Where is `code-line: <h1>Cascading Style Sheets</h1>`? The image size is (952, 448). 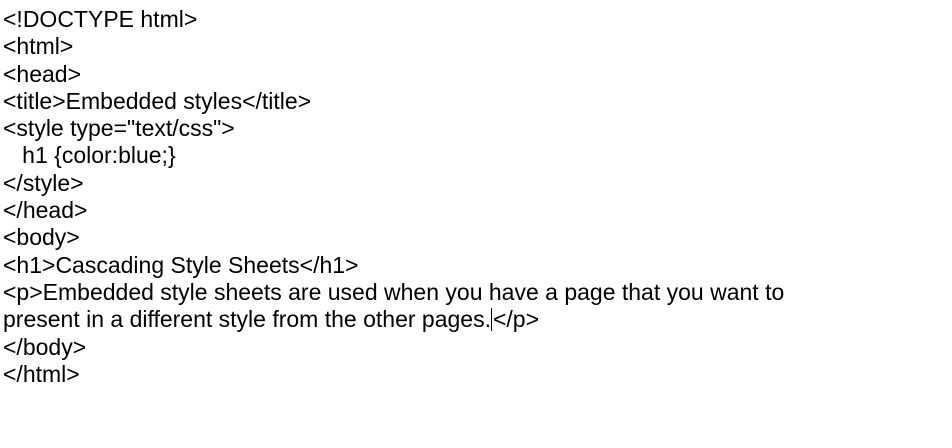
code-line: <h1>Cascading Style Sheets</h1> is located at coordinates (181, 264).